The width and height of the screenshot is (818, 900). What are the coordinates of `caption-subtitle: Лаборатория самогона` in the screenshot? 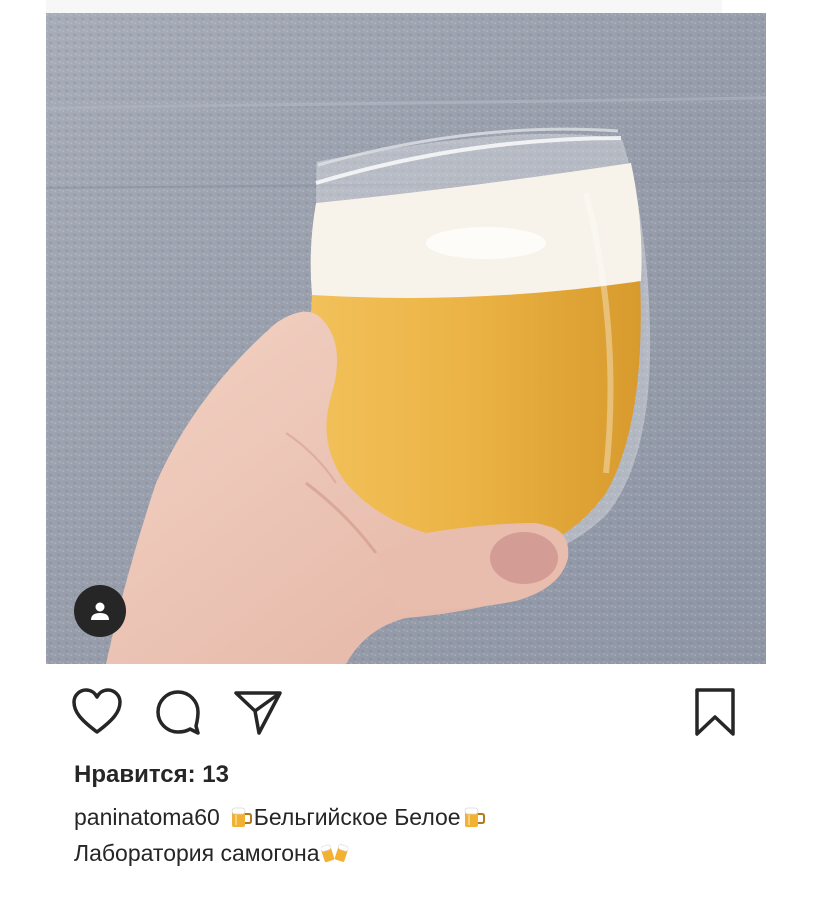 It's located at (197, 853).